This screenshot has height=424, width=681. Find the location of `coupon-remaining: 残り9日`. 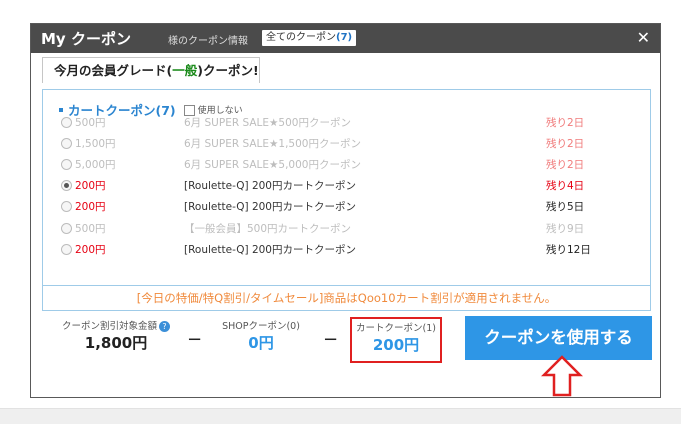

coupon-remaining: 残り9日 is located at coordinates (565, 229).